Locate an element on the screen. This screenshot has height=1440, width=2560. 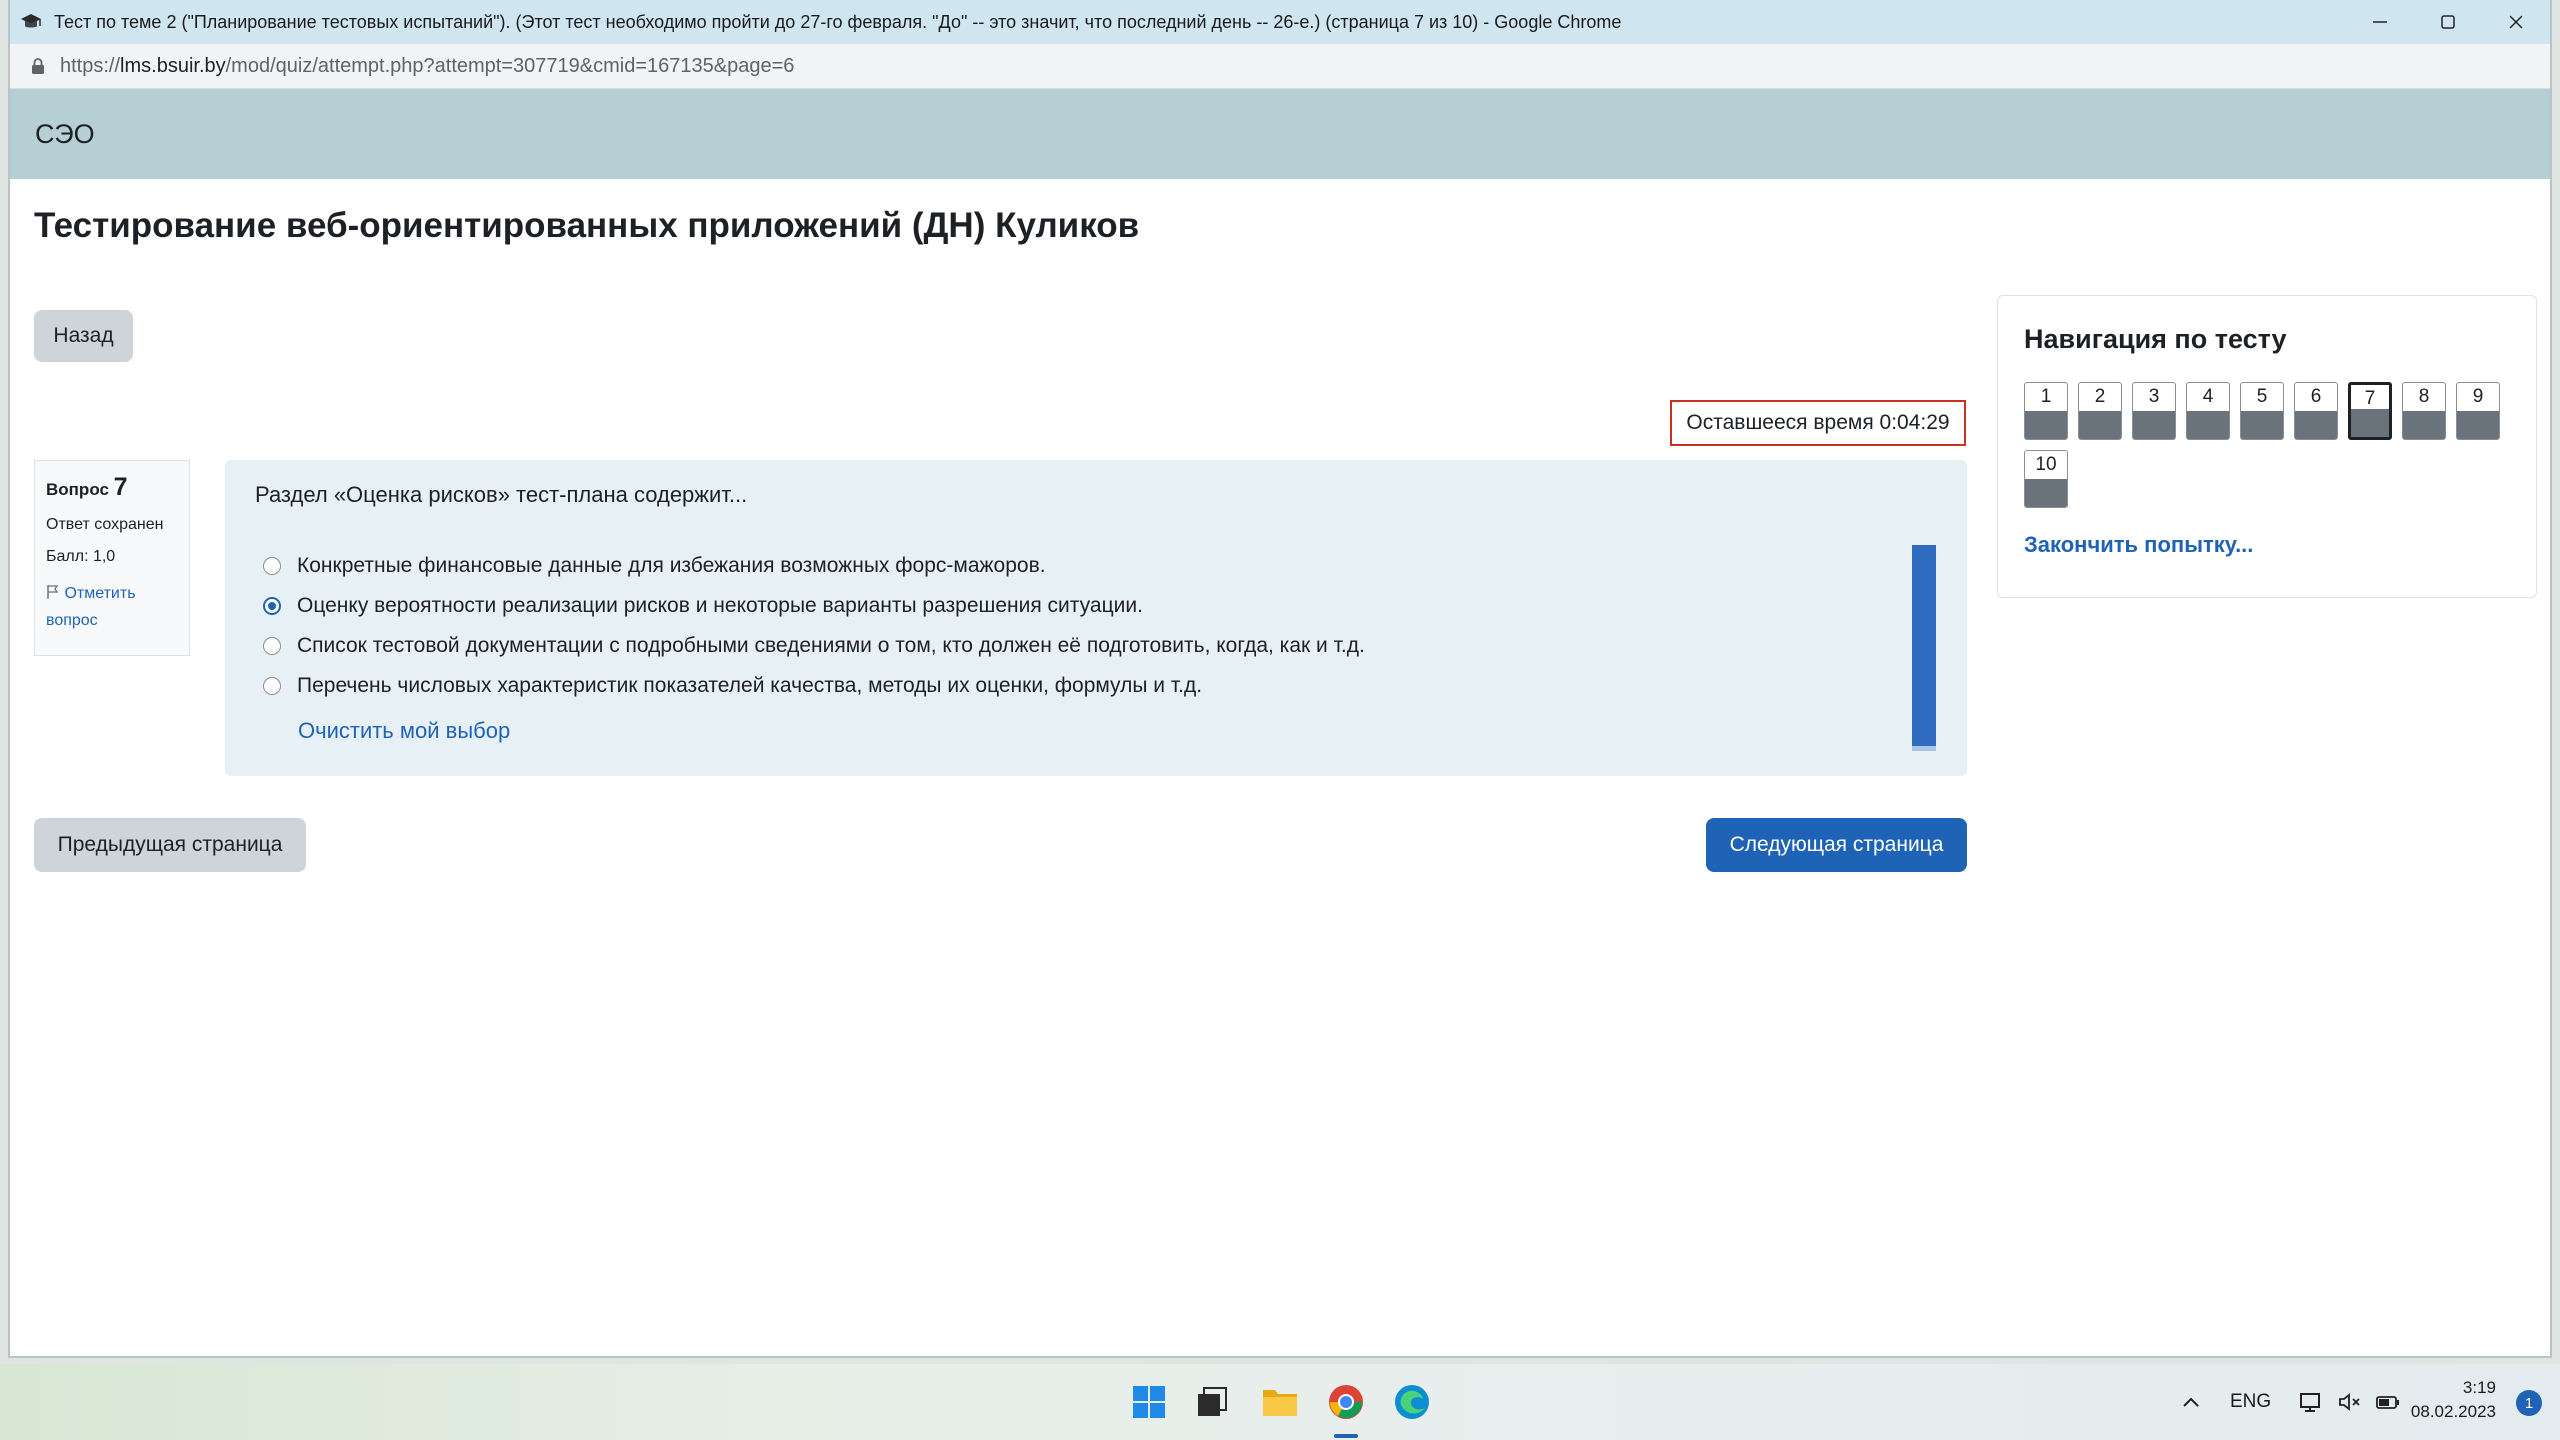
clock-date: 08.02.2023 is located at coordinates (2453, 1411).